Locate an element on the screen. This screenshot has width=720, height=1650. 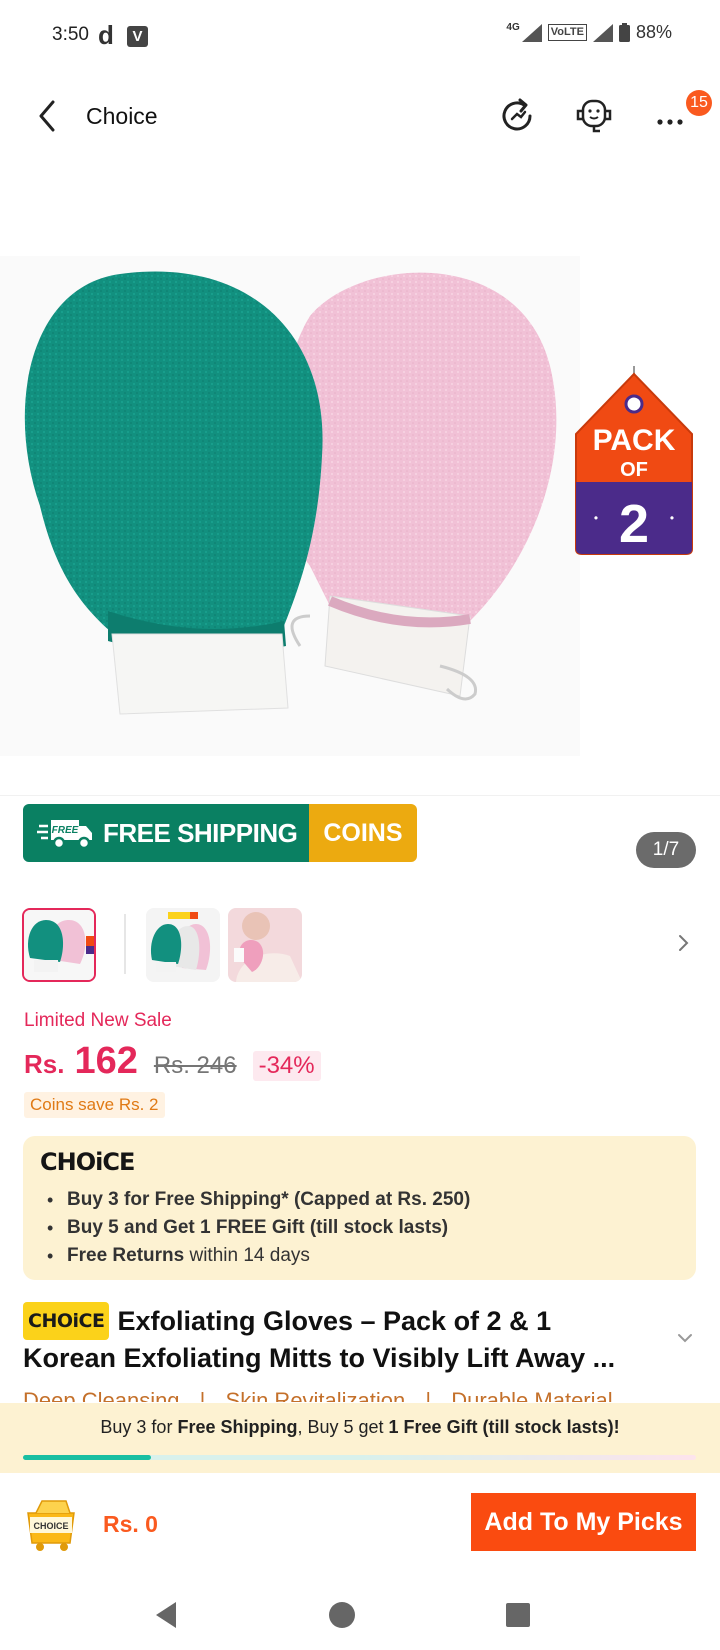
coins-save-badge: Coins save Rs. 2 is located at coordinates (94, 1105).